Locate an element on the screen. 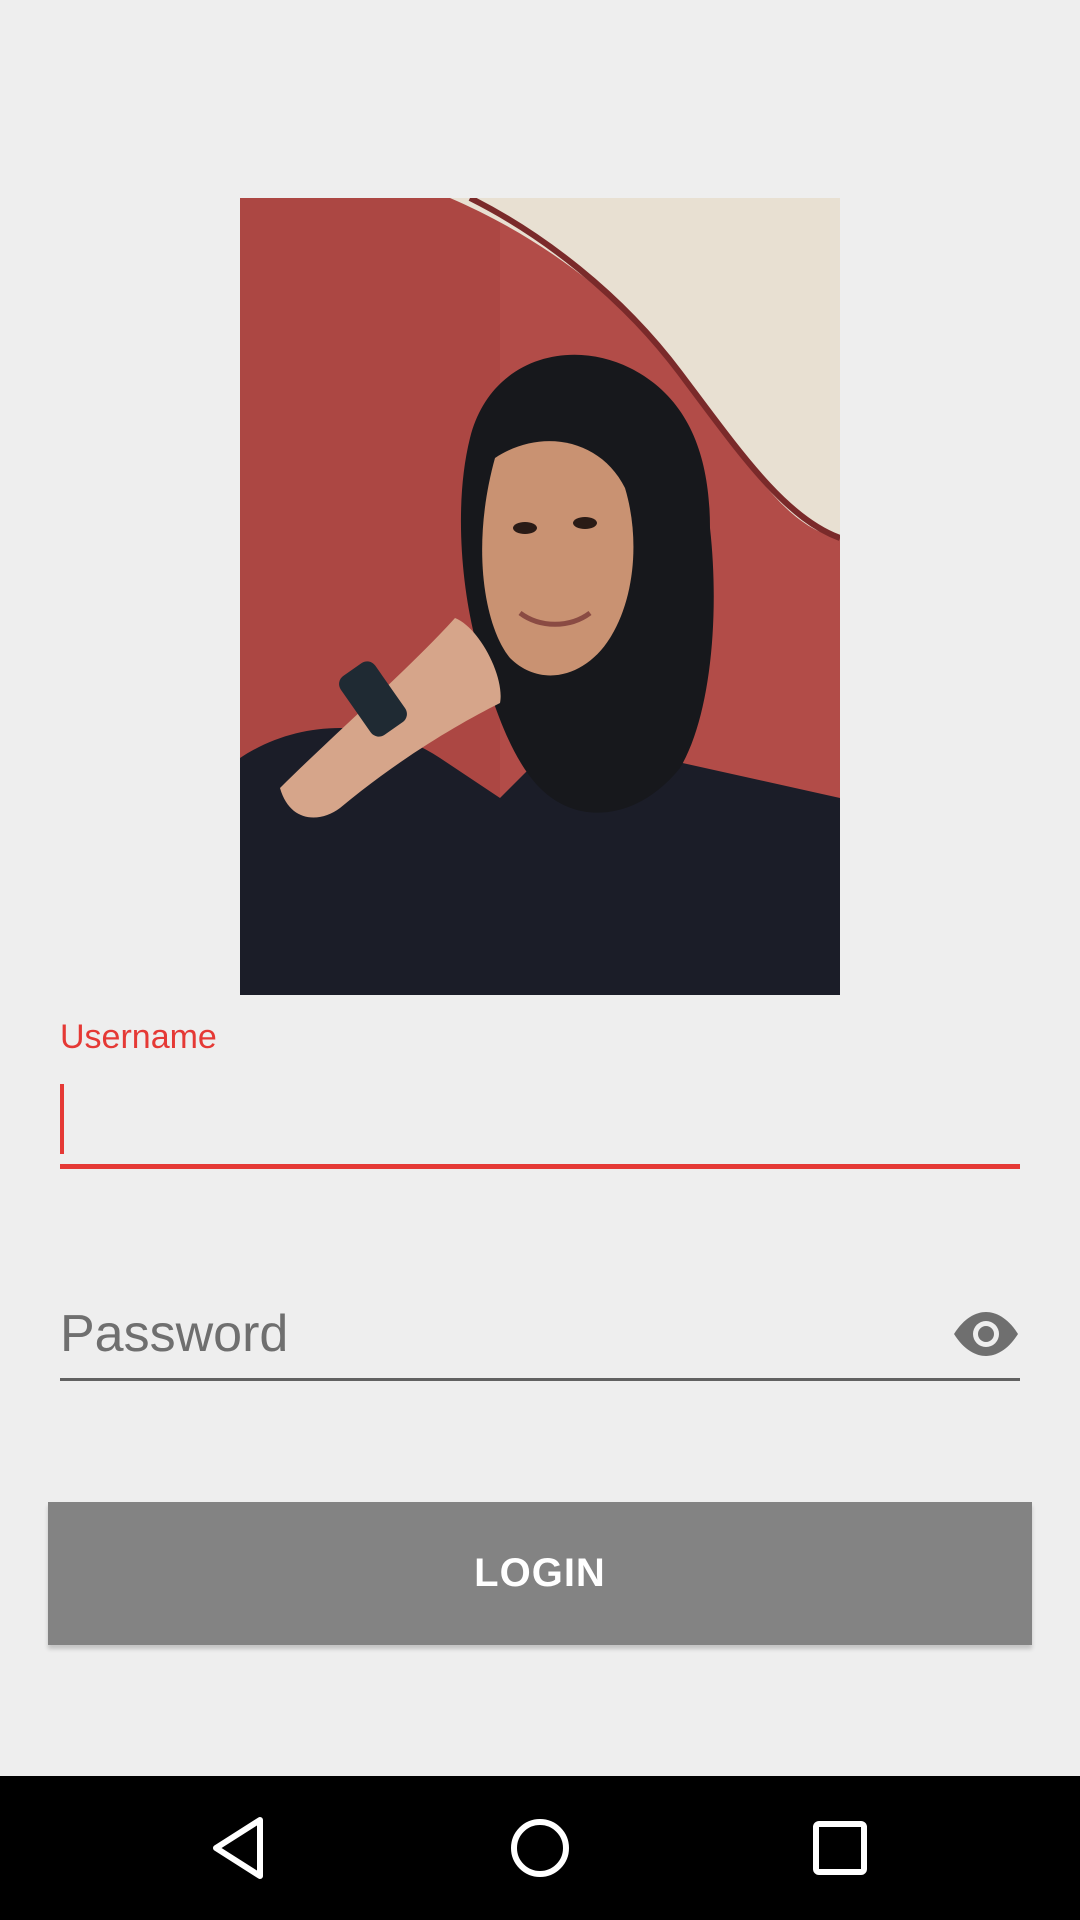 The height and width of the screenshot is (1920, 1080). login-button: LOGIN is located at coordinates (540, 1573).